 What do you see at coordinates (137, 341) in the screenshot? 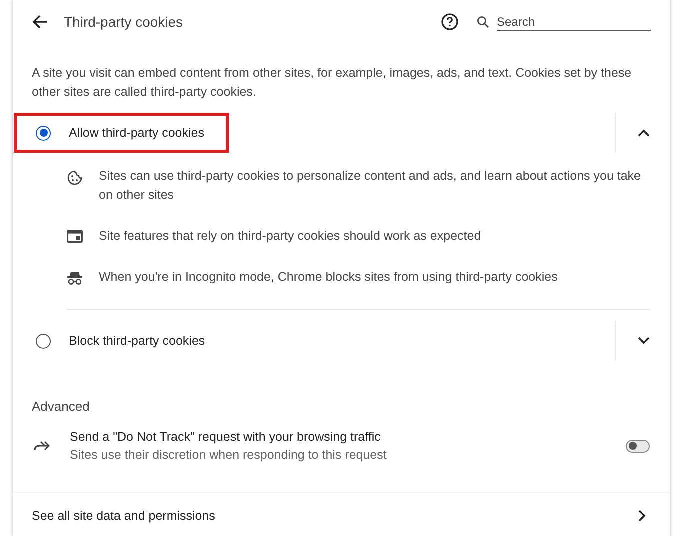
I see `option-label: Block third-party cookies` at bounding box center [137, 341].